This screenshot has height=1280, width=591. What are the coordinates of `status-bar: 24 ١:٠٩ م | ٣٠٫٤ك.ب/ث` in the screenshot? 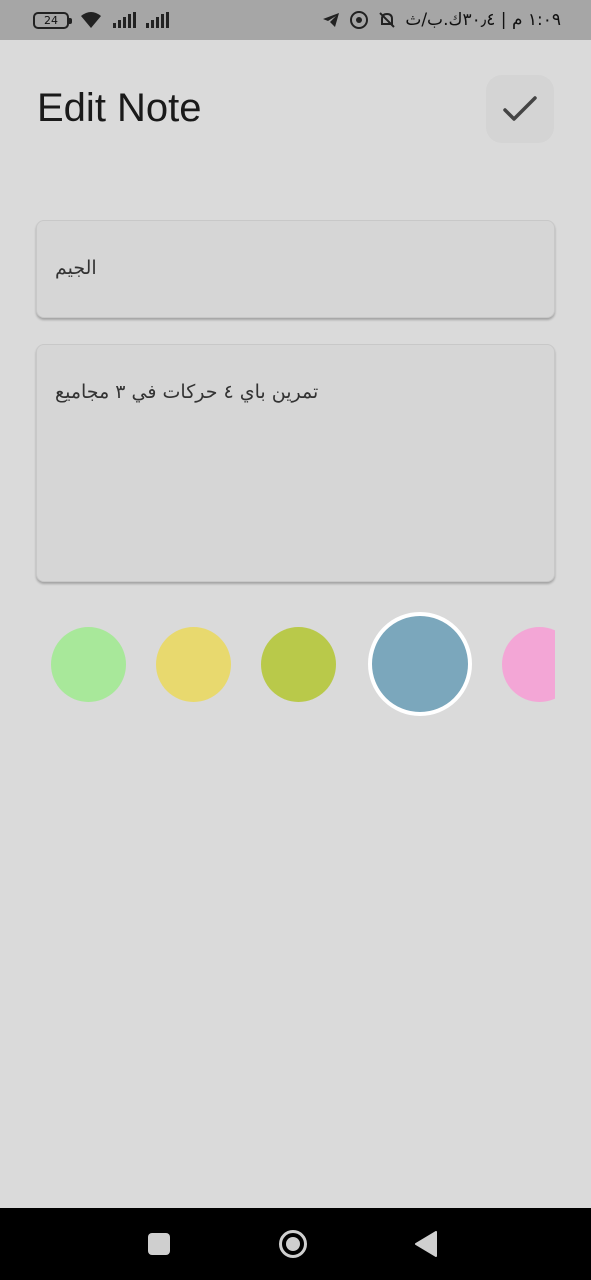 It's located at (295, 20).